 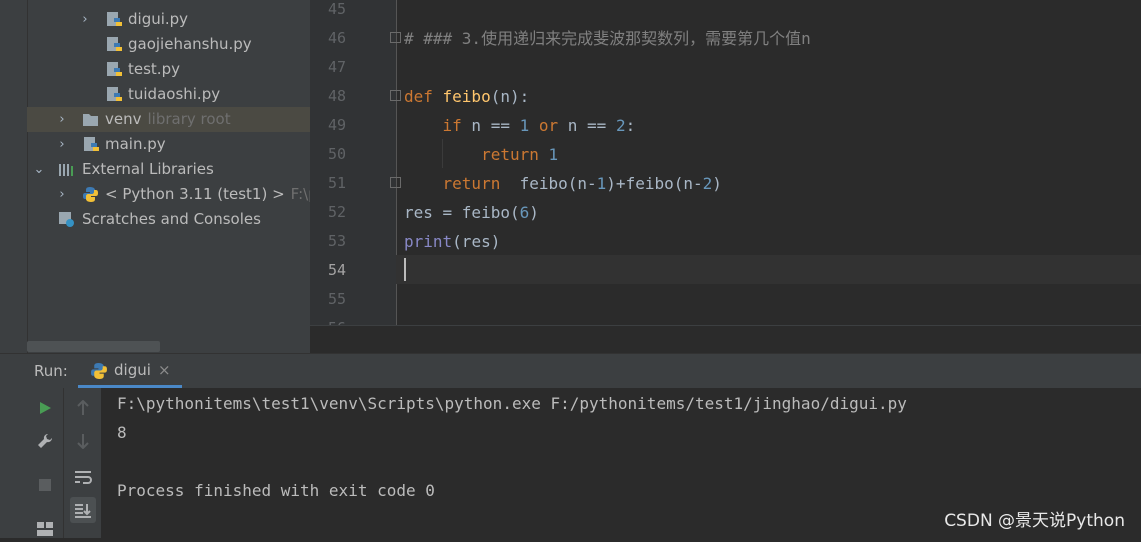 I want to click on tree-item-label: External Libraries, so click(x=148, y=169).